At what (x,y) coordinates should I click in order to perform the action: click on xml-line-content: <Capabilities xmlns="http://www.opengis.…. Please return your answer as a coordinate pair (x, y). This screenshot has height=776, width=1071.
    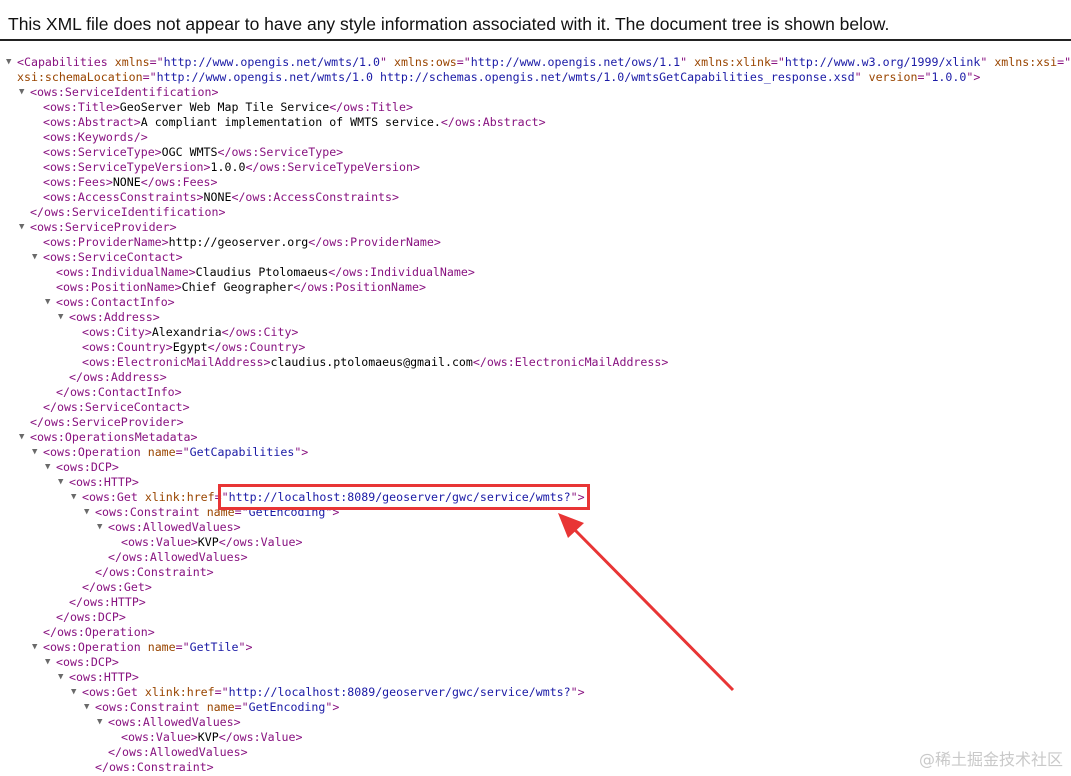
    Looking at the image, I should click on (544, 62).